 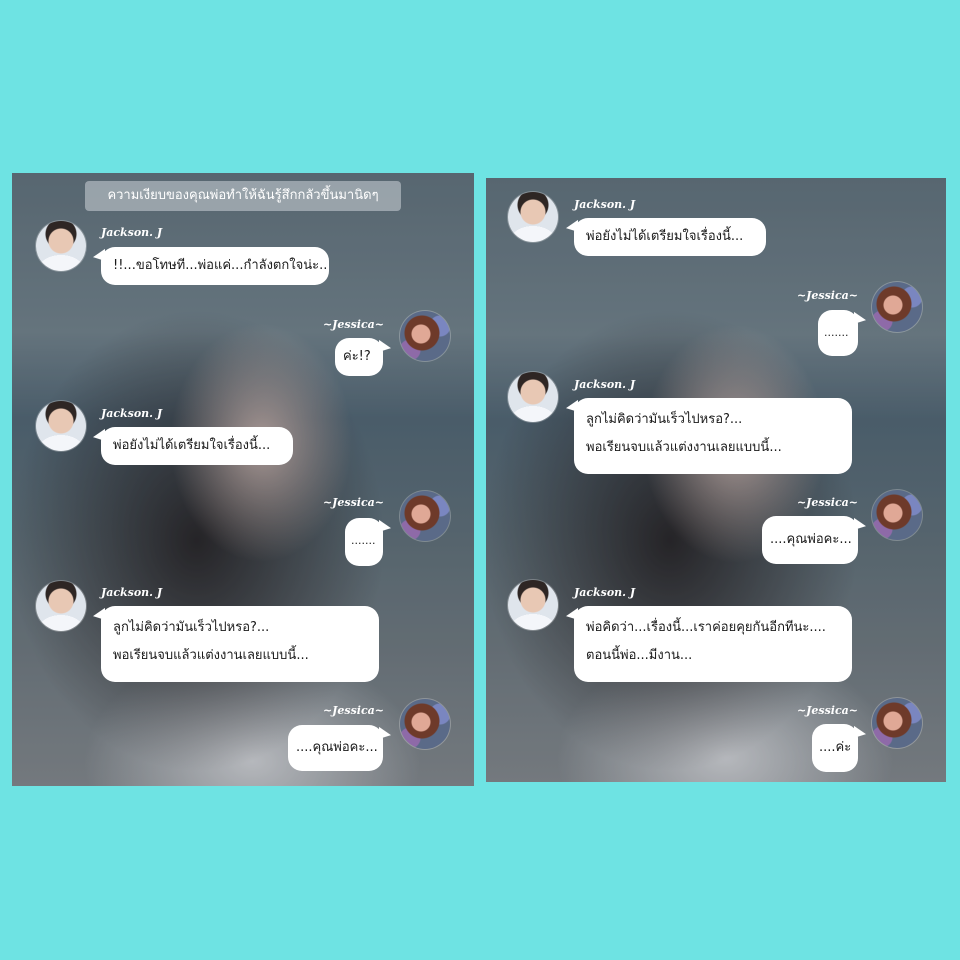 I want to click on message-text: ค่ะ!?, so click(x=357, y=356).